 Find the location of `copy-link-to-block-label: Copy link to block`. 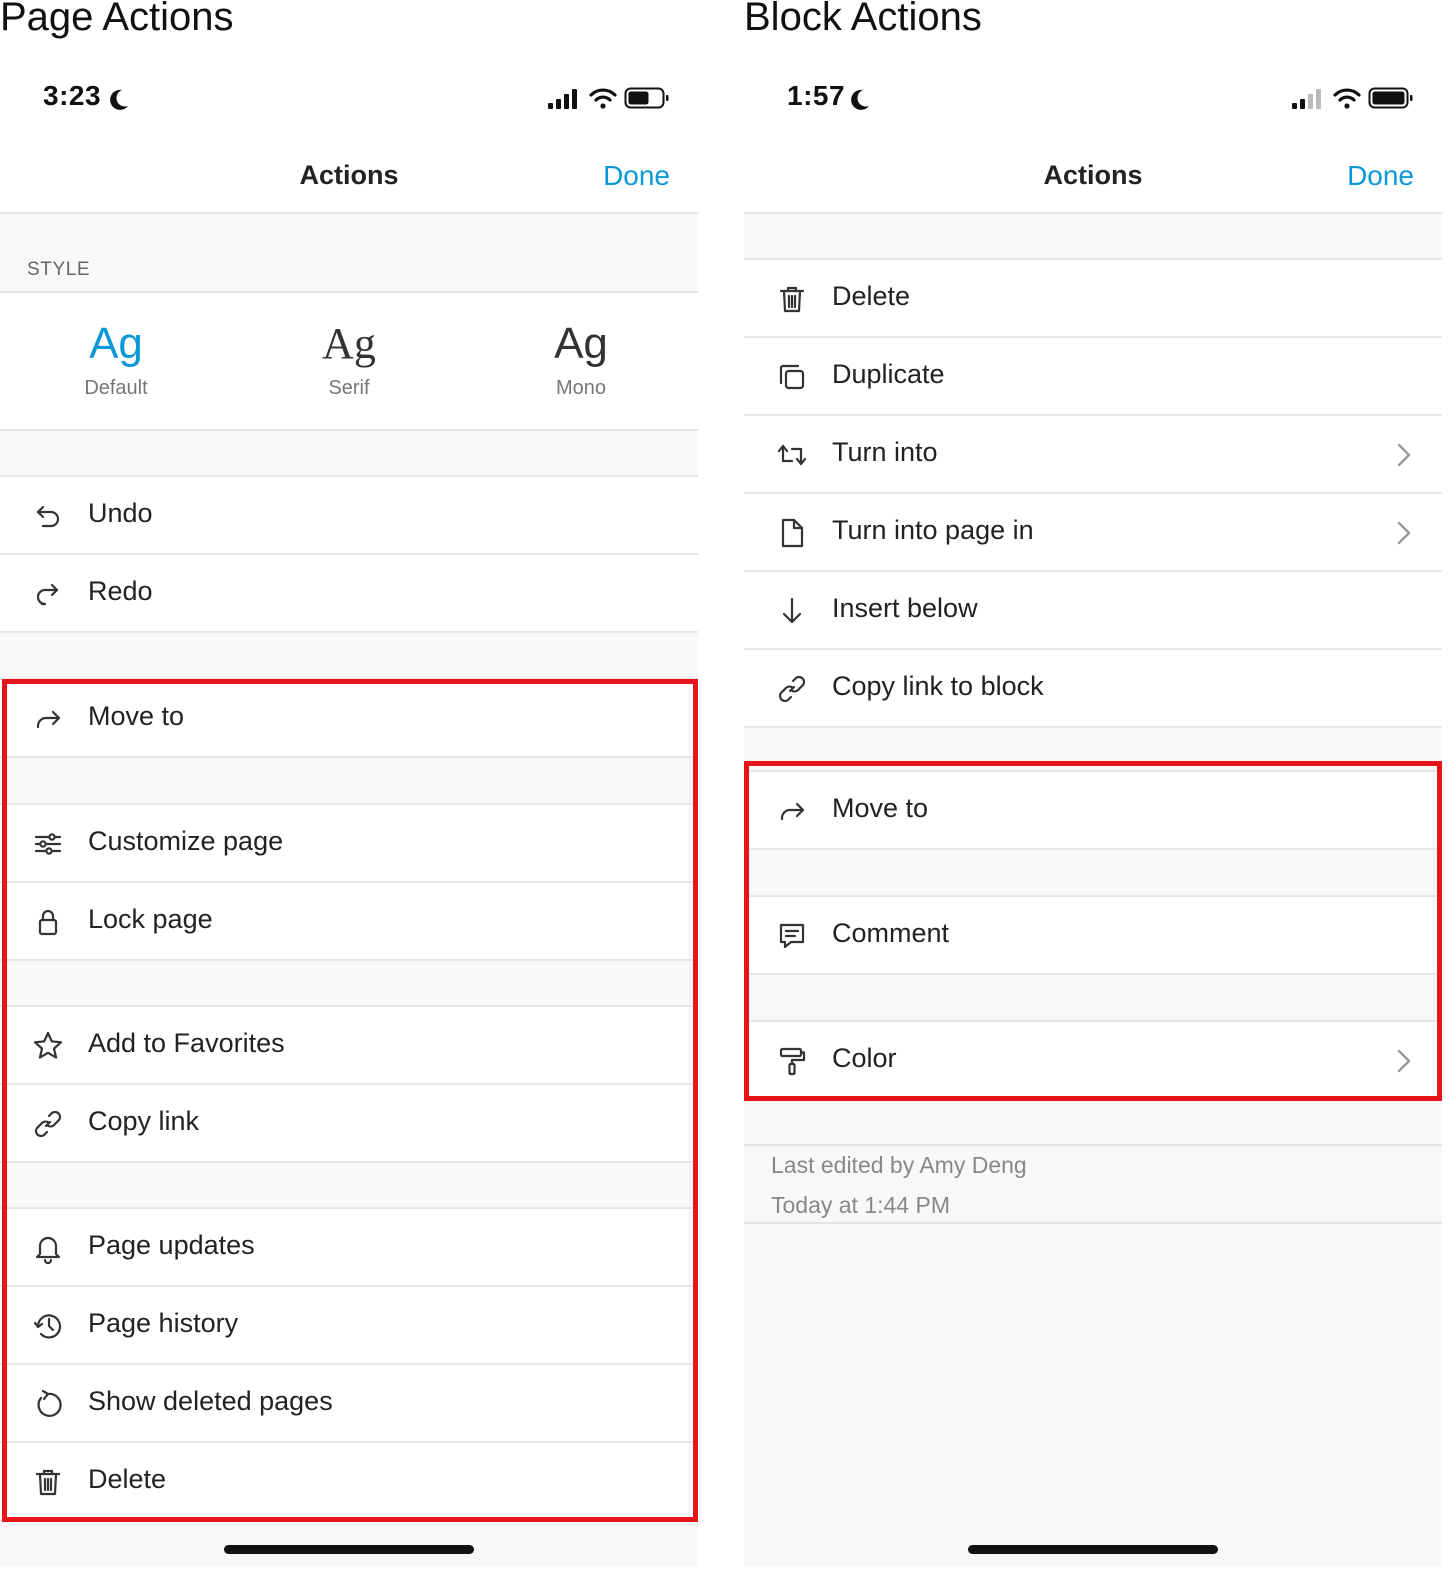

copy-link-to-block-label: Copy link to block is located at coordinates (938, 686).